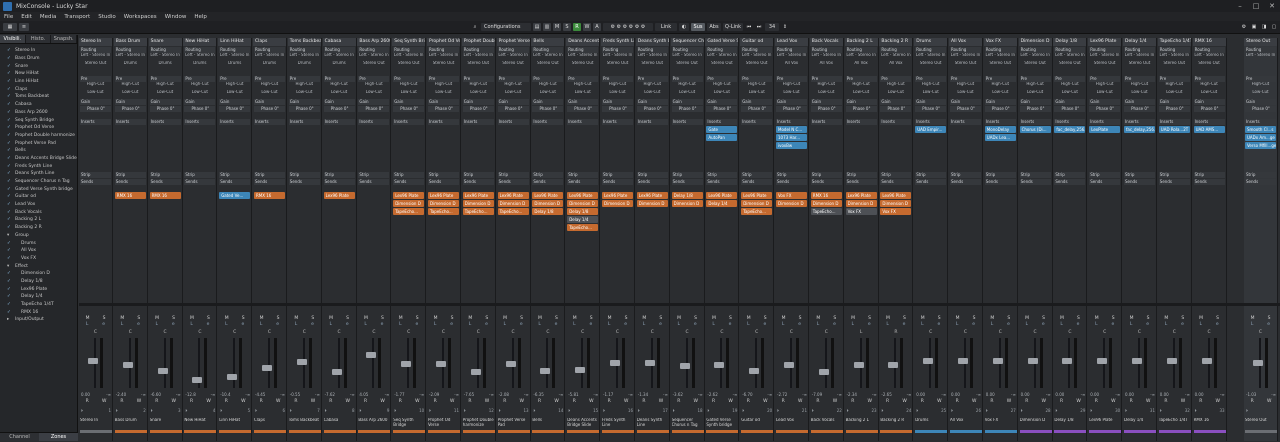  I want to click on channel-name-header: Seq Synth Bridge, so click(409, 42).